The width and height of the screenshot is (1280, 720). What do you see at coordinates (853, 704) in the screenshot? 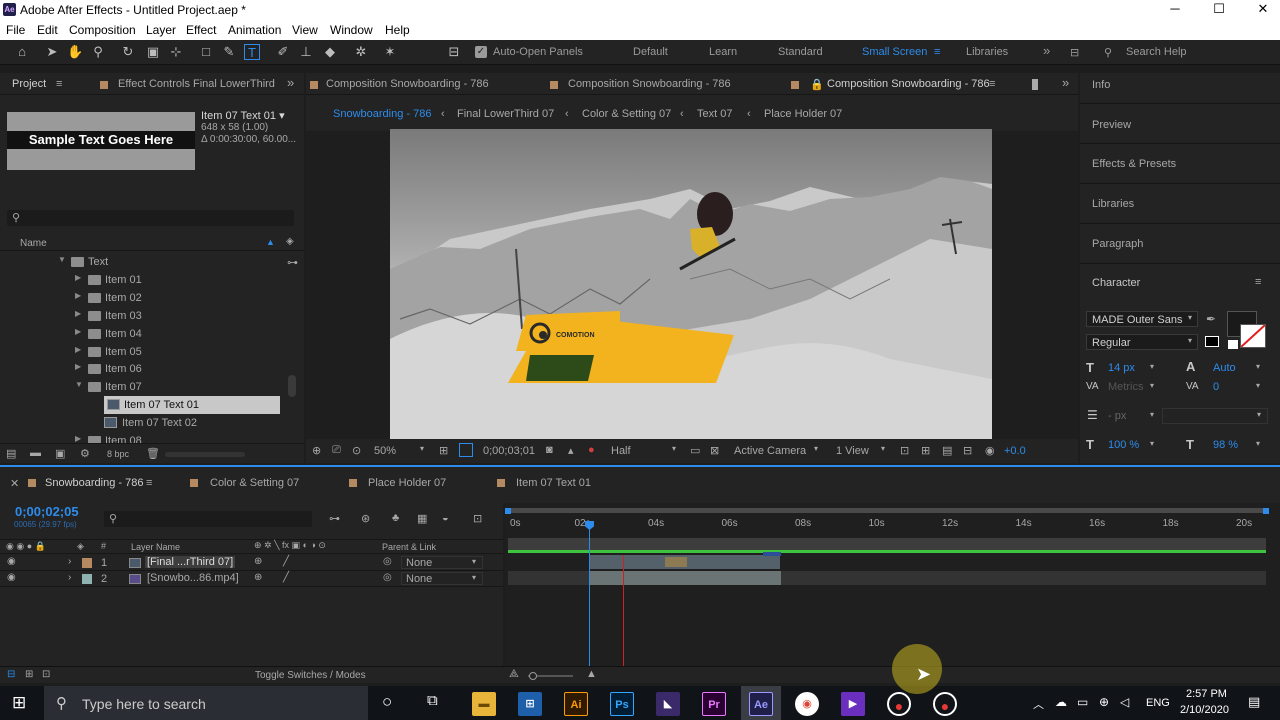
I see `video-editor-icon: ▶` at bounding box center [853, 704].